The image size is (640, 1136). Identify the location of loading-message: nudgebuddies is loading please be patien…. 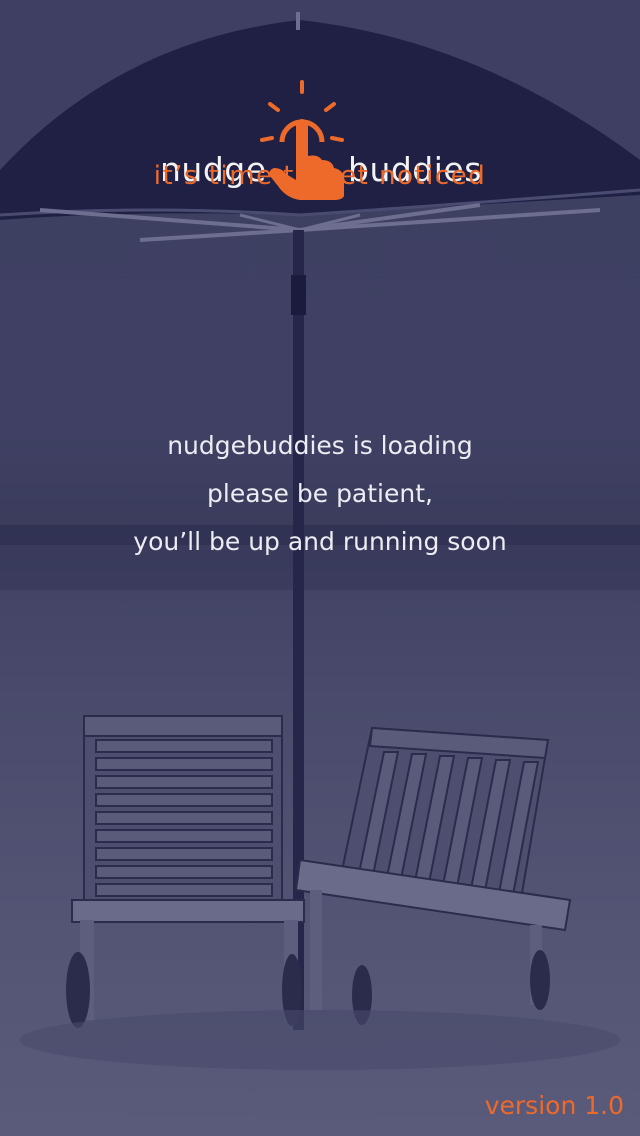
(320, 494).